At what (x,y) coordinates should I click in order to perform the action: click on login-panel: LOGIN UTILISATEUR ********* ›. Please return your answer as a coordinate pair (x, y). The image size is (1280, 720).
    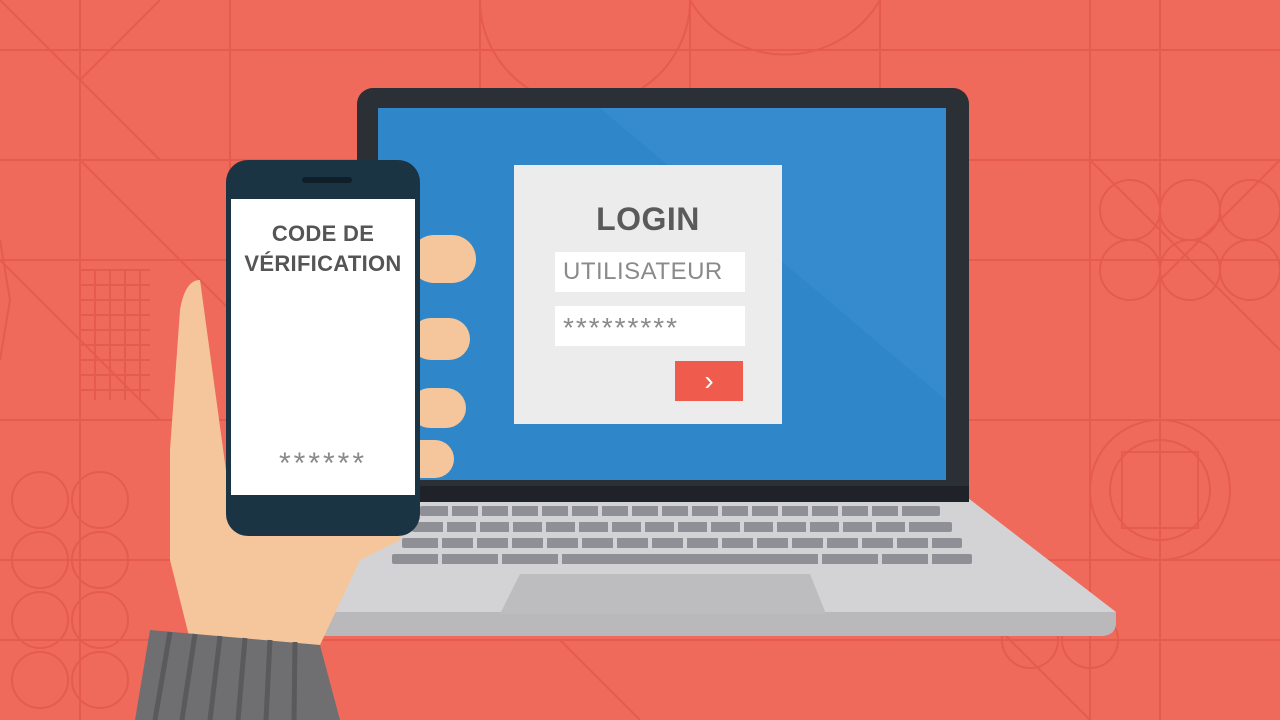
    Looking at the image, I should click on (648, 294).